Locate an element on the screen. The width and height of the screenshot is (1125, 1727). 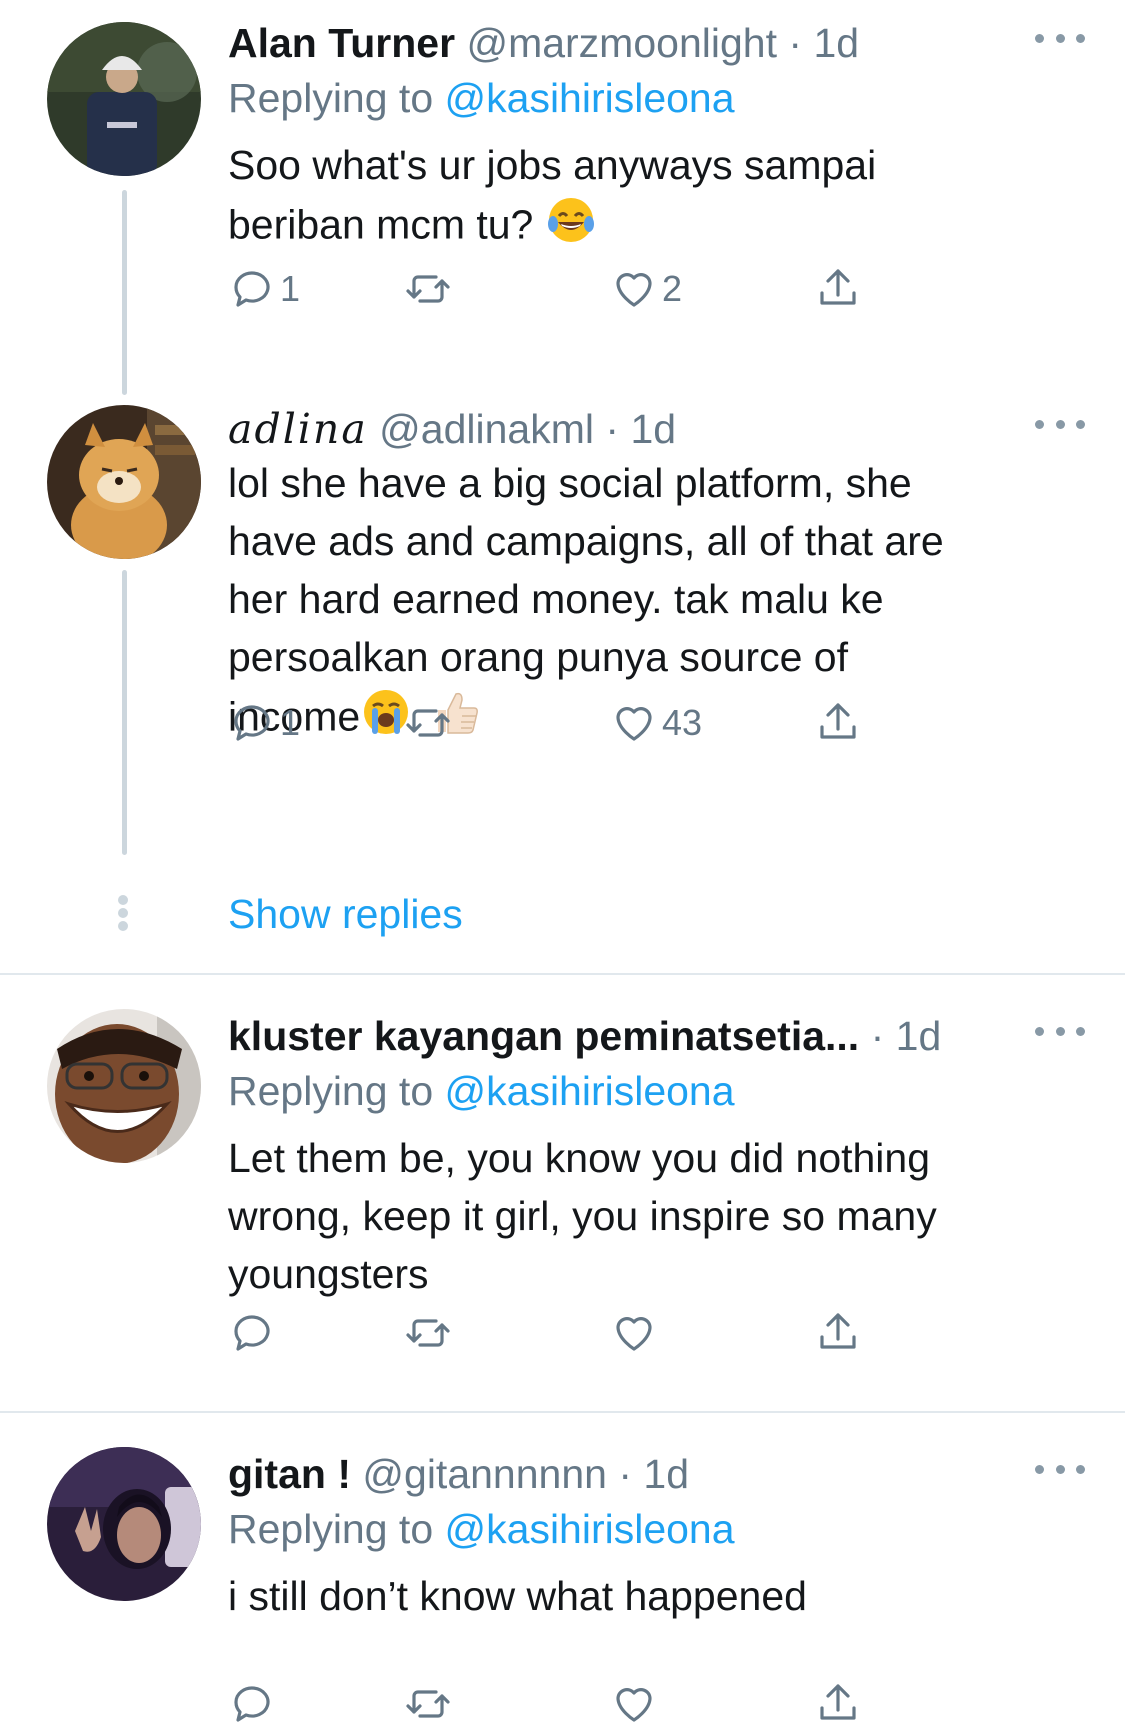
display-name: gitan ! is located at coordinates (289, 1474).